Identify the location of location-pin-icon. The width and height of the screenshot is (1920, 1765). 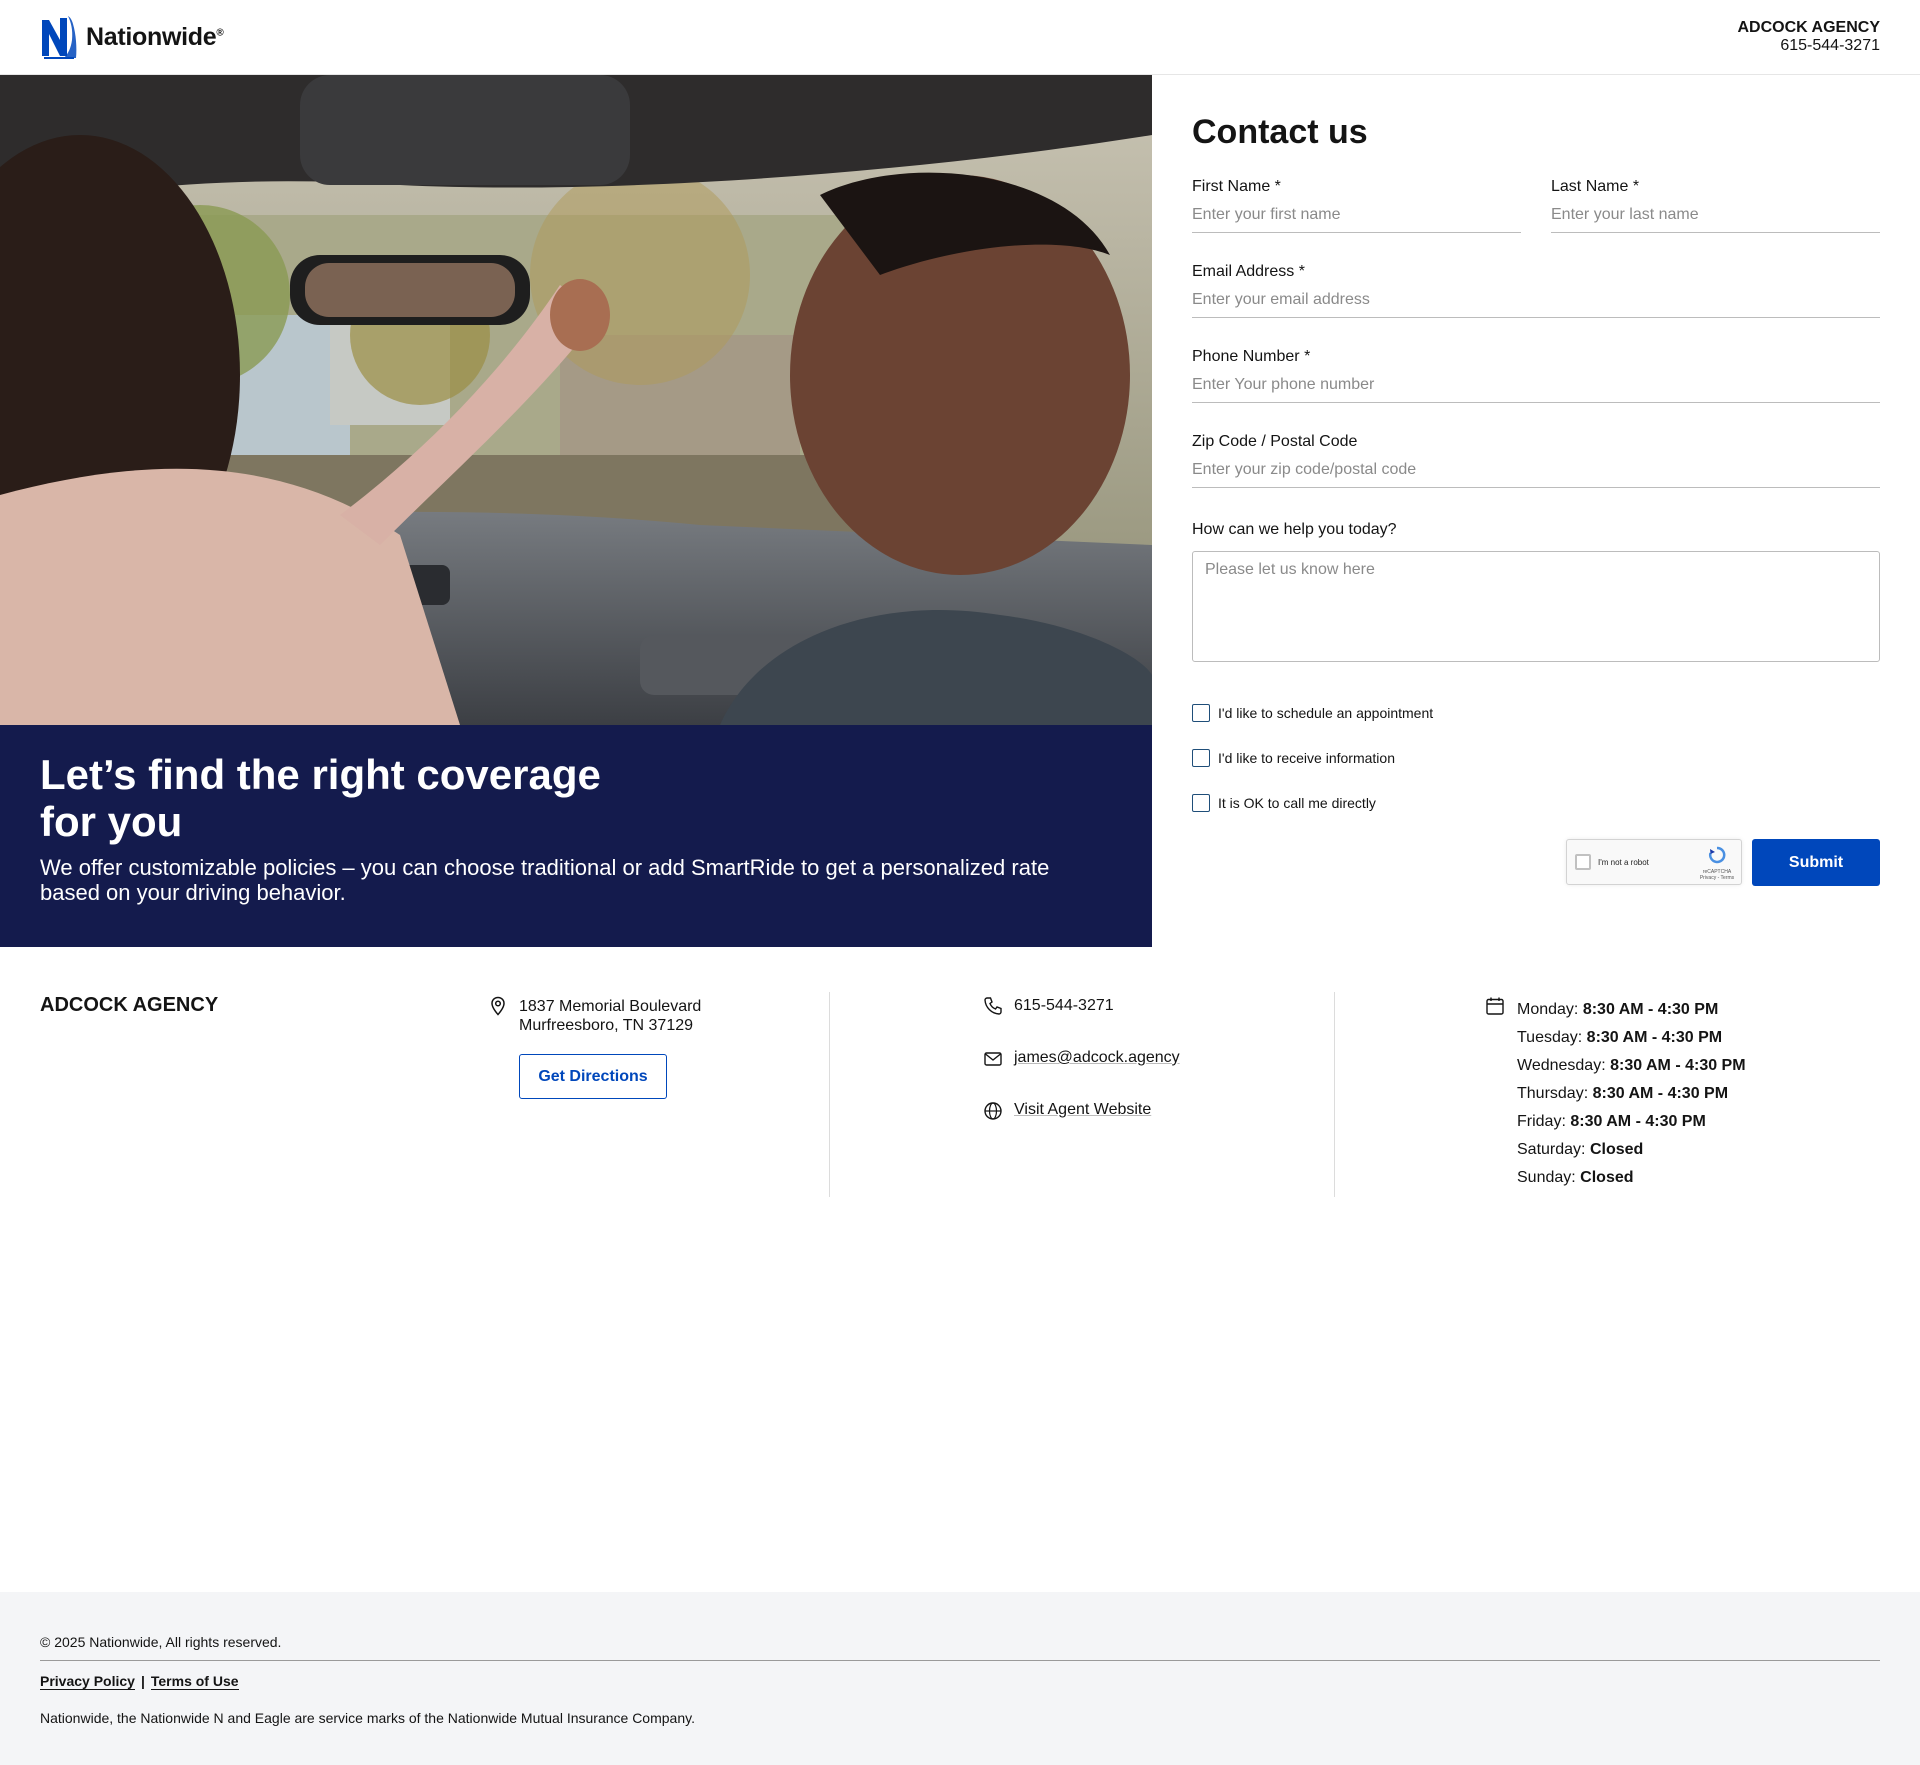
(498, 1006).